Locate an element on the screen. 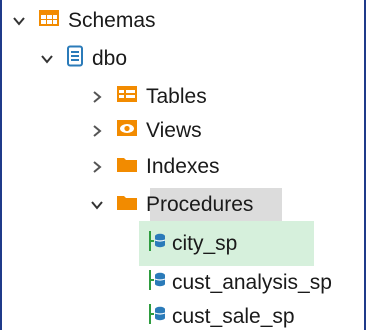 Image resolution: width=368 pixels, height=334 pixels. tree-node-label: city_sp is located at coordinates (205, 243).